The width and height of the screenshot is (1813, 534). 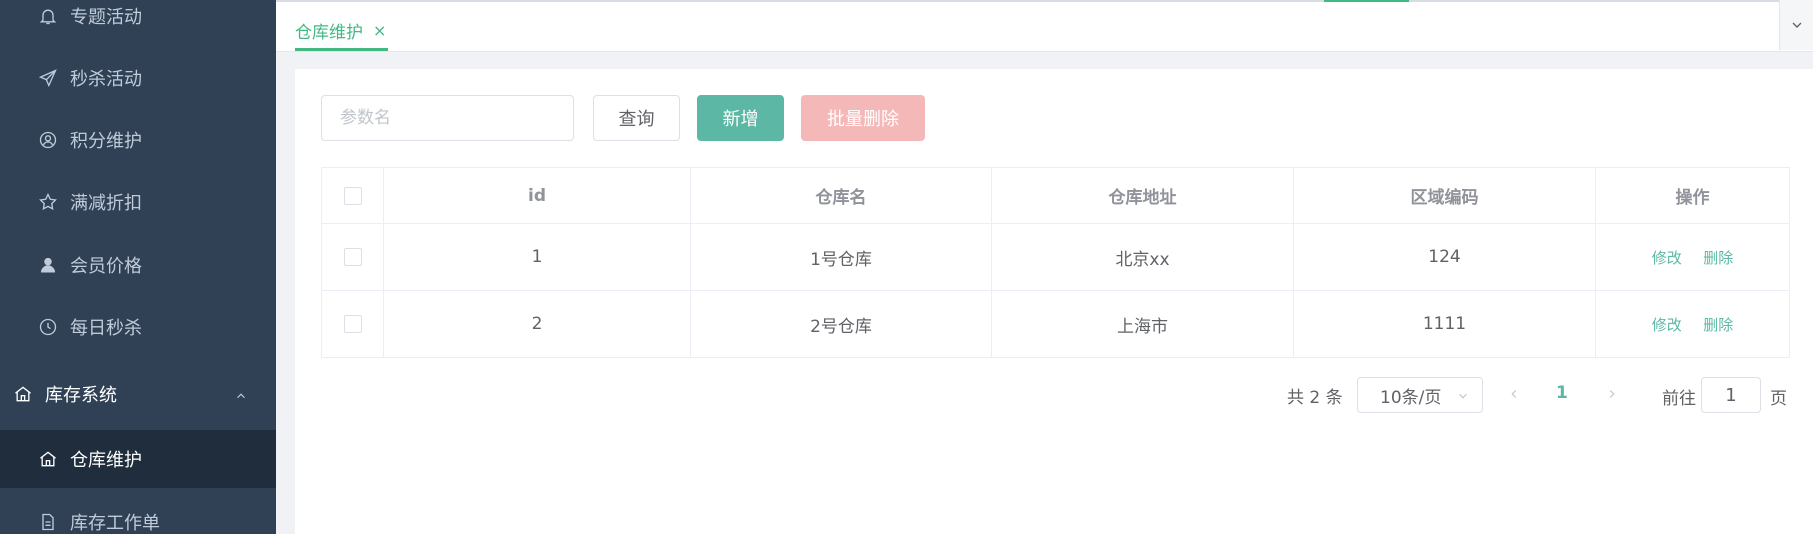 I want to click on page-size-select: 10条/页, so click(x=1420, y=395).